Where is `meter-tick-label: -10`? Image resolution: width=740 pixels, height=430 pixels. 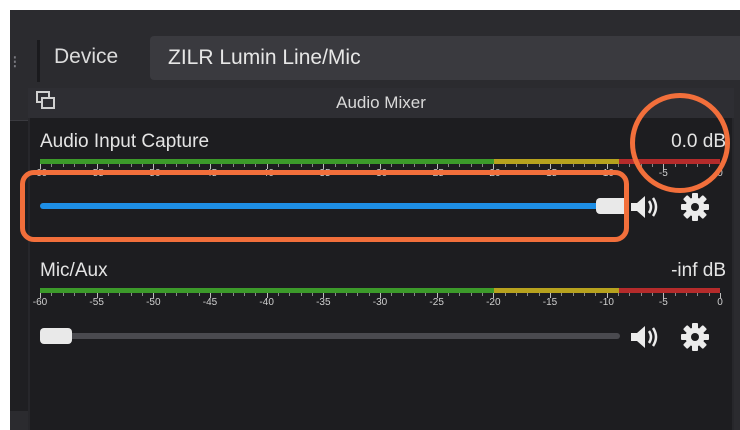 meter-tick-label: -10 is located at coordinates (606, 302).